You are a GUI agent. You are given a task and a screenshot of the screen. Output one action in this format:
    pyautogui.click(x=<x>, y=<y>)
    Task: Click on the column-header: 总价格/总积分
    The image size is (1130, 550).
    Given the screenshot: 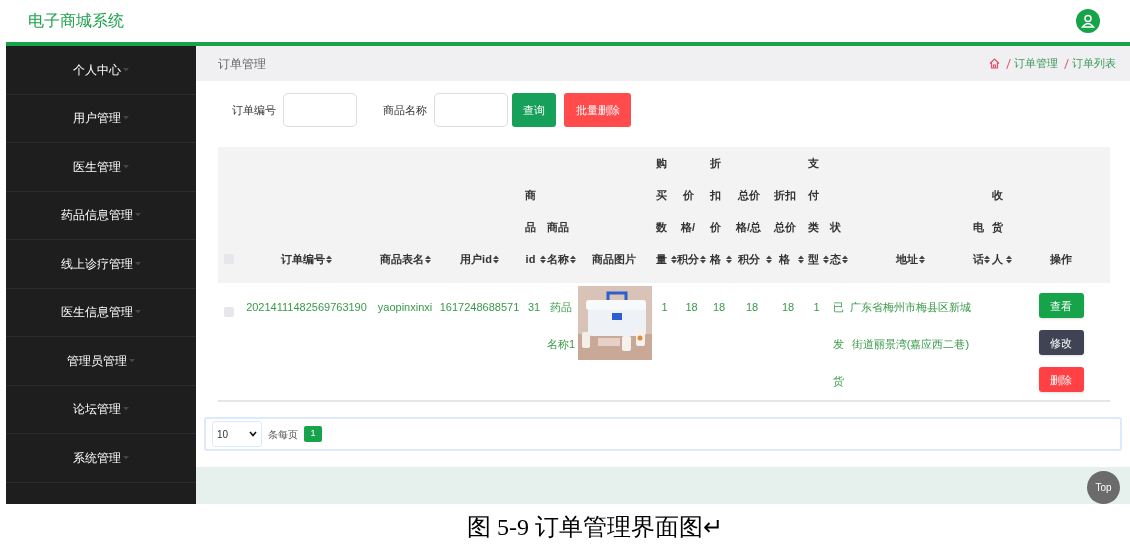 What is the action you would take?
    pyautogui.click(x=748, y=228)
    